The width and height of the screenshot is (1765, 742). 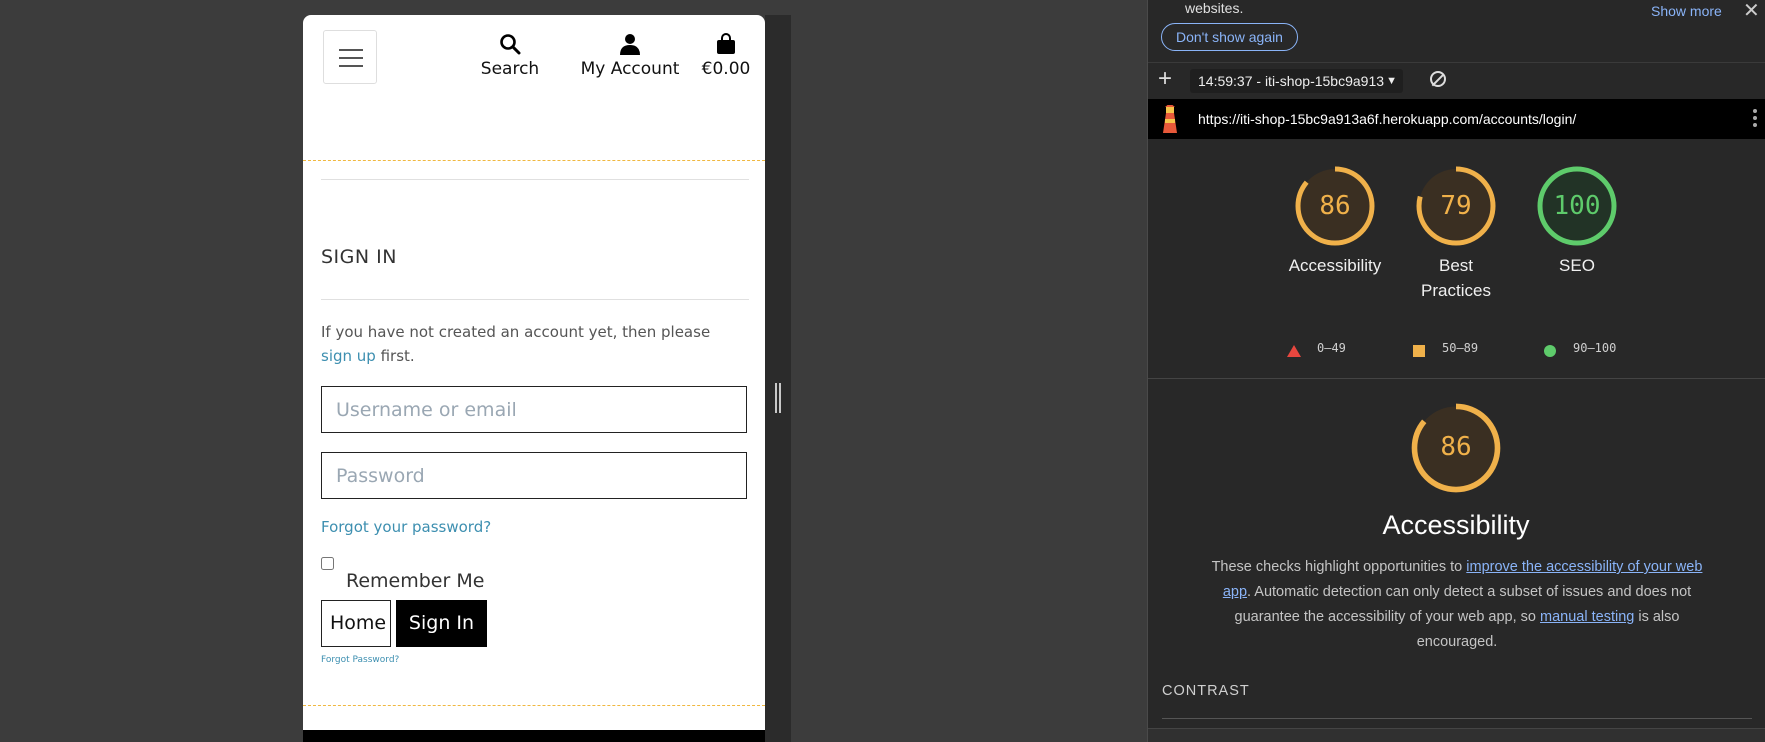 I want to click on show-more-link: Show more, so click(x=1686, y=11).